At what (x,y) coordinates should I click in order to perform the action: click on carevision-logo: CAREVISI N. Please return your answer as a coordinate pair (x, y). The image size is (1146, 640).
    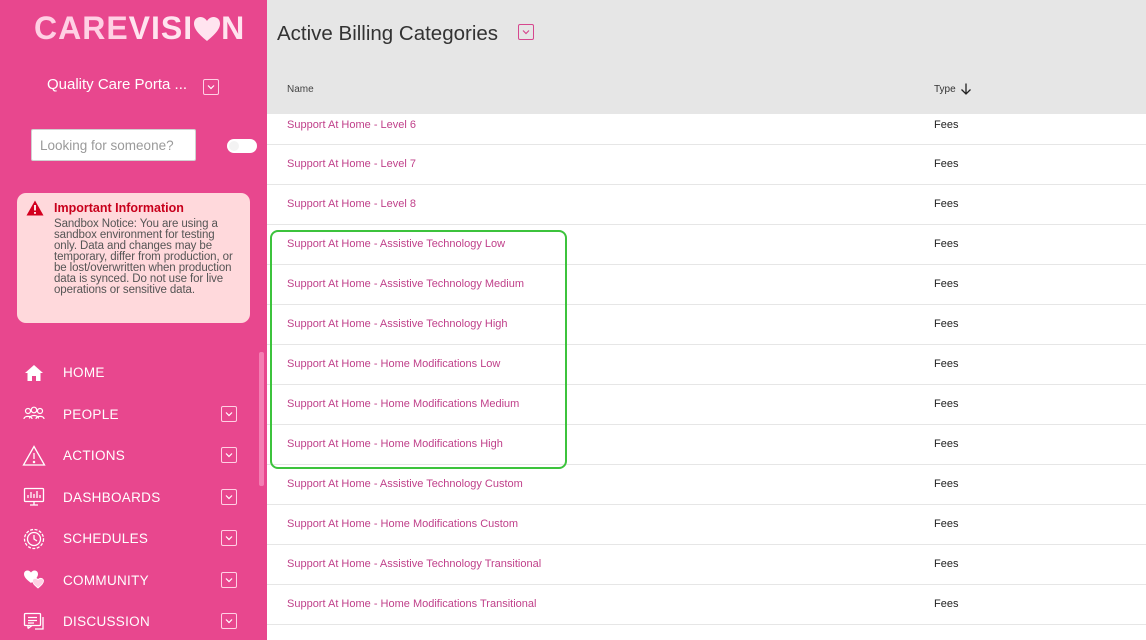
    Looking at the image, I should click on (139, 28).